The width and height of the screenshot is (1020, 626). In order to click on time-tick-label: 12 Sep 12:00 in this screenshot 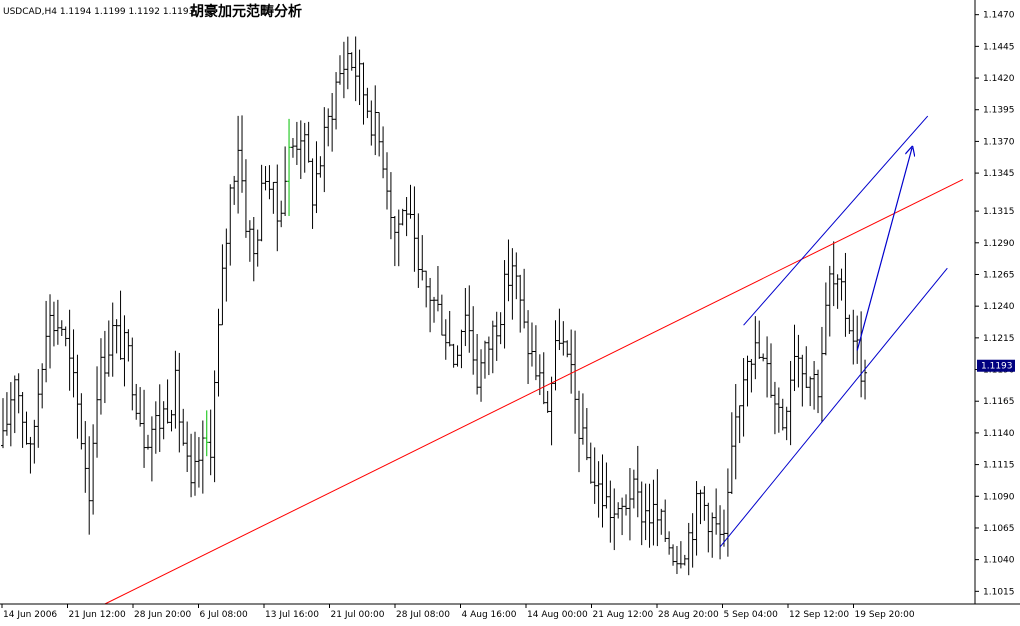, I will do `click(819, 615)`.